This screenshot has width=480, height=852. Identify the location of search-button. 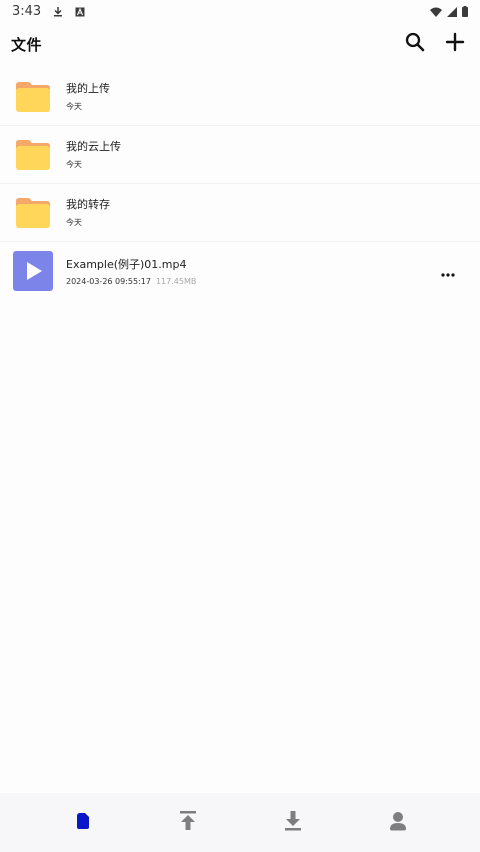
(415, 44).